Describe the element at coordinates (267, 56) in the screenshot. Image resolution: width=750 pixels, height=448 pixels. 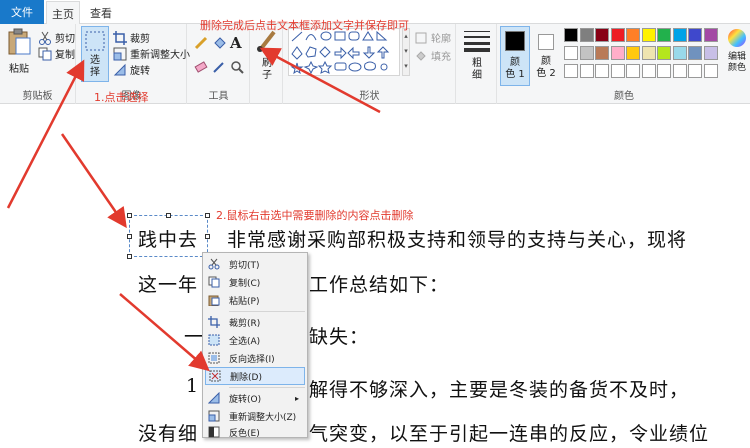
I see `brushes-button: 刷 子` at that location.